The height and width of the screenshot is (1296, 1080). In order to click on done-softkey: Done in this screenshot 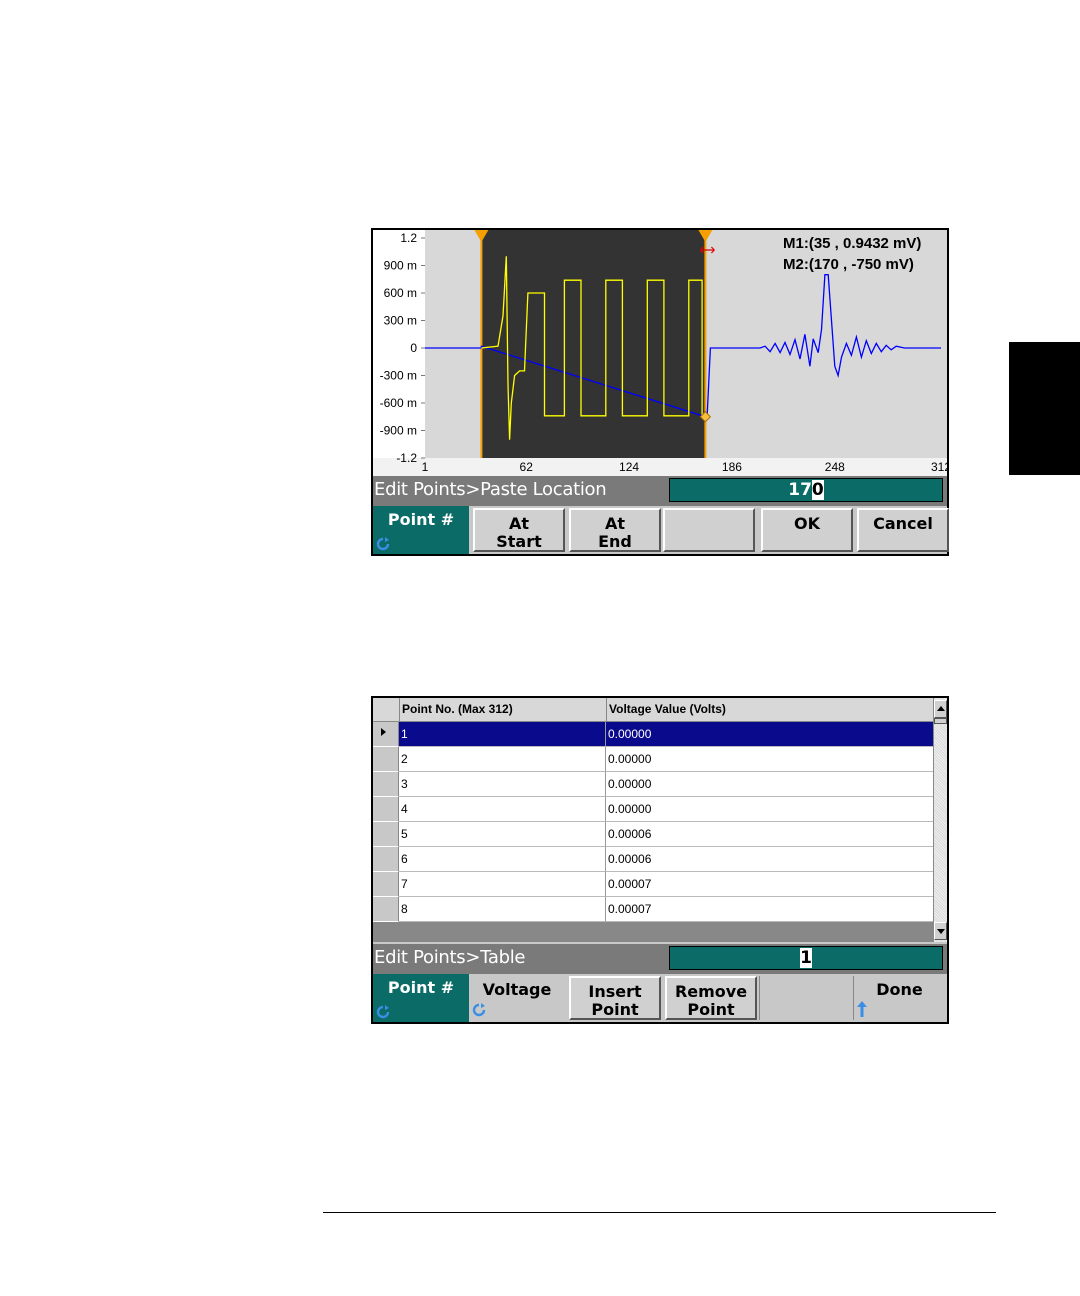, I will do `click(899, 998)`.